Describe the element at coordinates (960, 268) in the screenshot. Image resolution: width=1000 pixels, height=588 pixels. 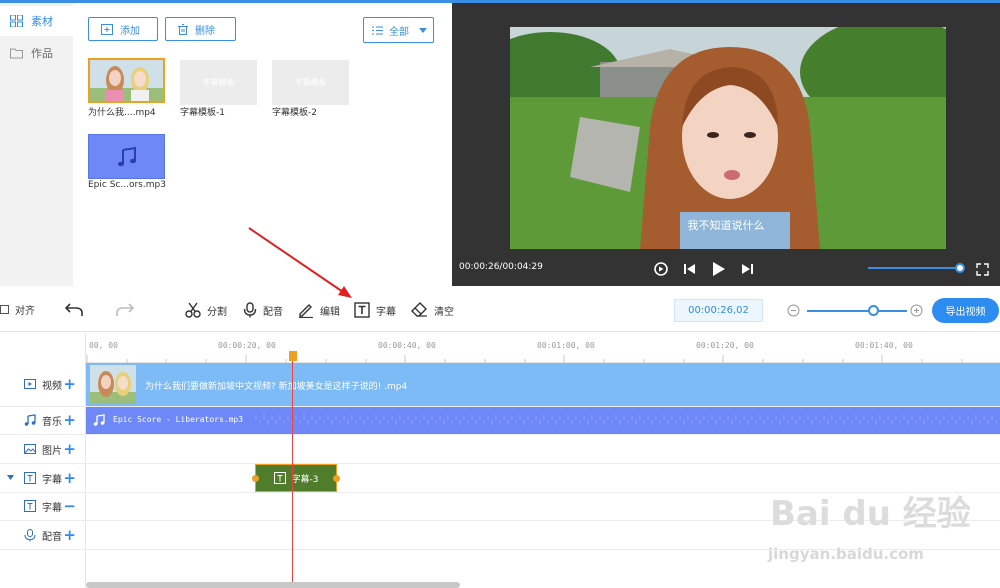
I see `volume-slider-handle` at that location.